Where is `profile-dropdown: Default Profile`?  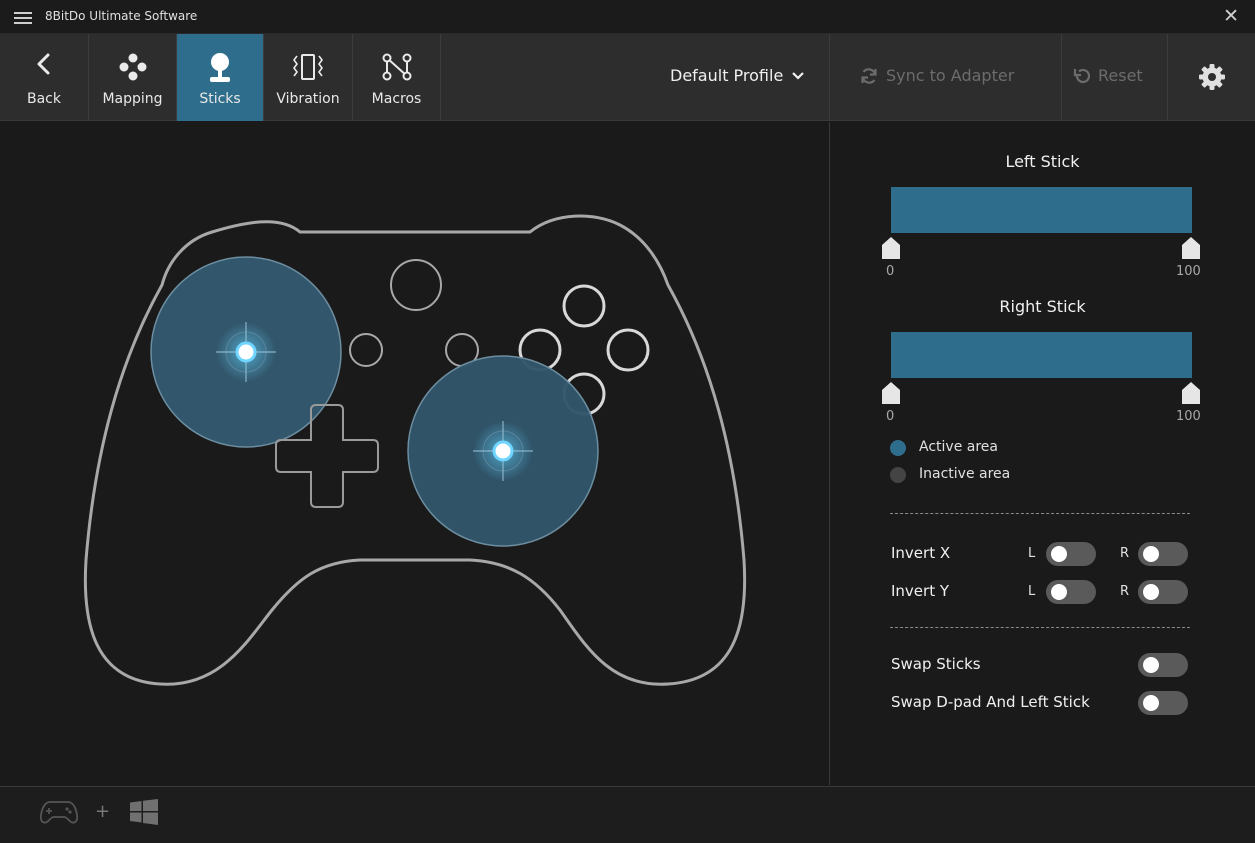
profile-dropdown: Default Profile is located at coordinates (737, 75).